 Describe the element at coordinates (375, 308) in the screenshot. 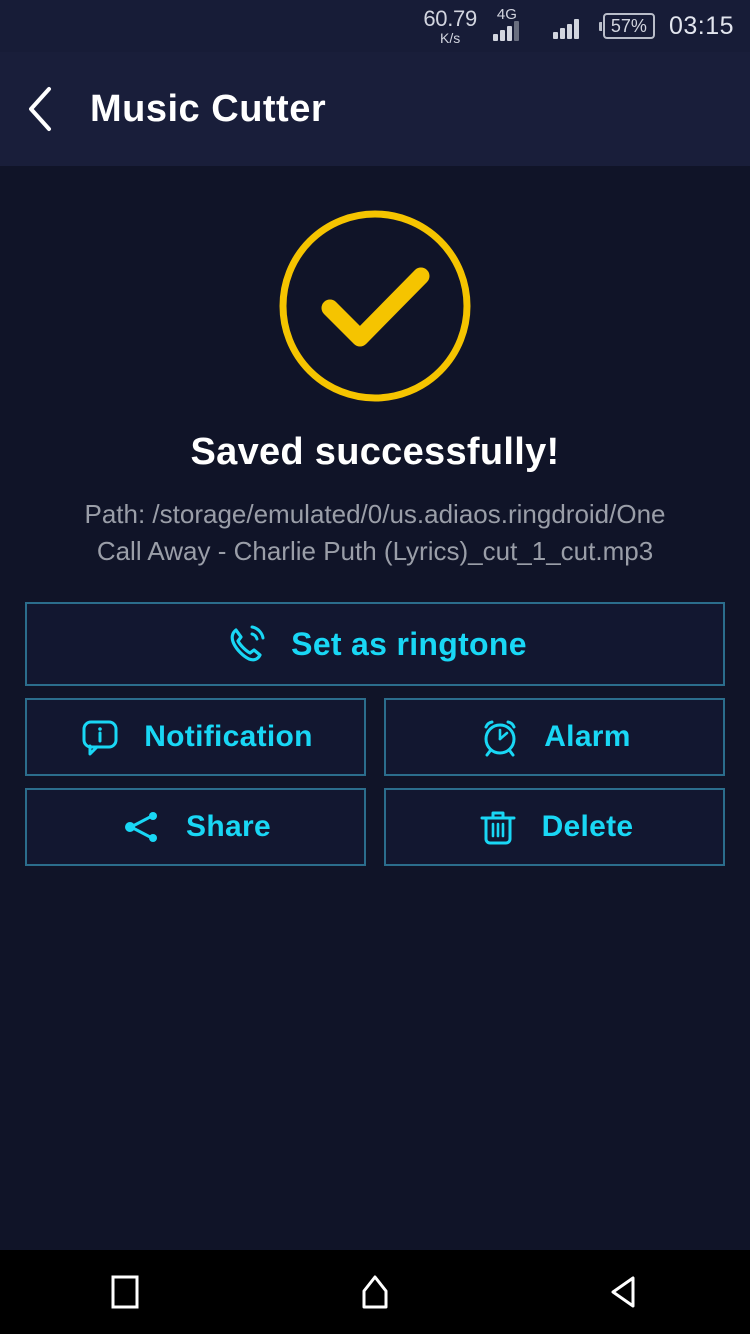

I see `check-circle-icon` at that location.